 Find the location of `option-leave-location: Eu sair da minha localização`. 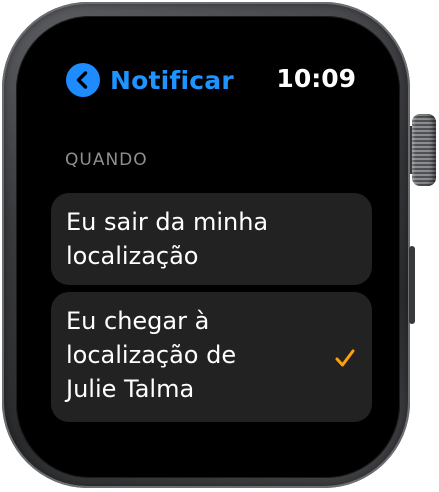

option-leave-location: Eu sair da minha localização is located at coordinates (211, 239).